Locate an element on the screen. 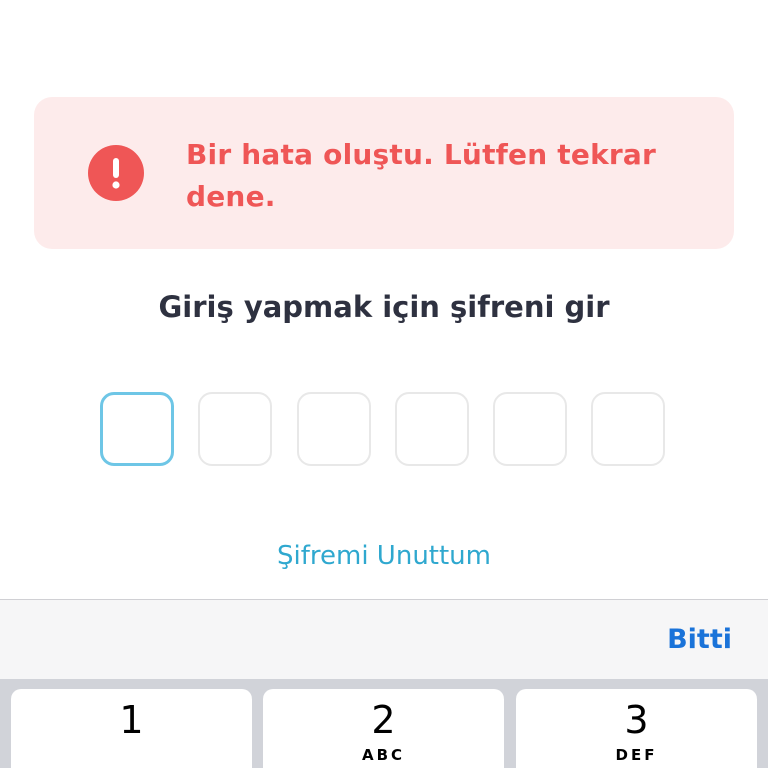 The width and height of the screenshot is (768, 768). page-title: Giriş yapmak için şifreni gir is located at coordinates (384, 307).